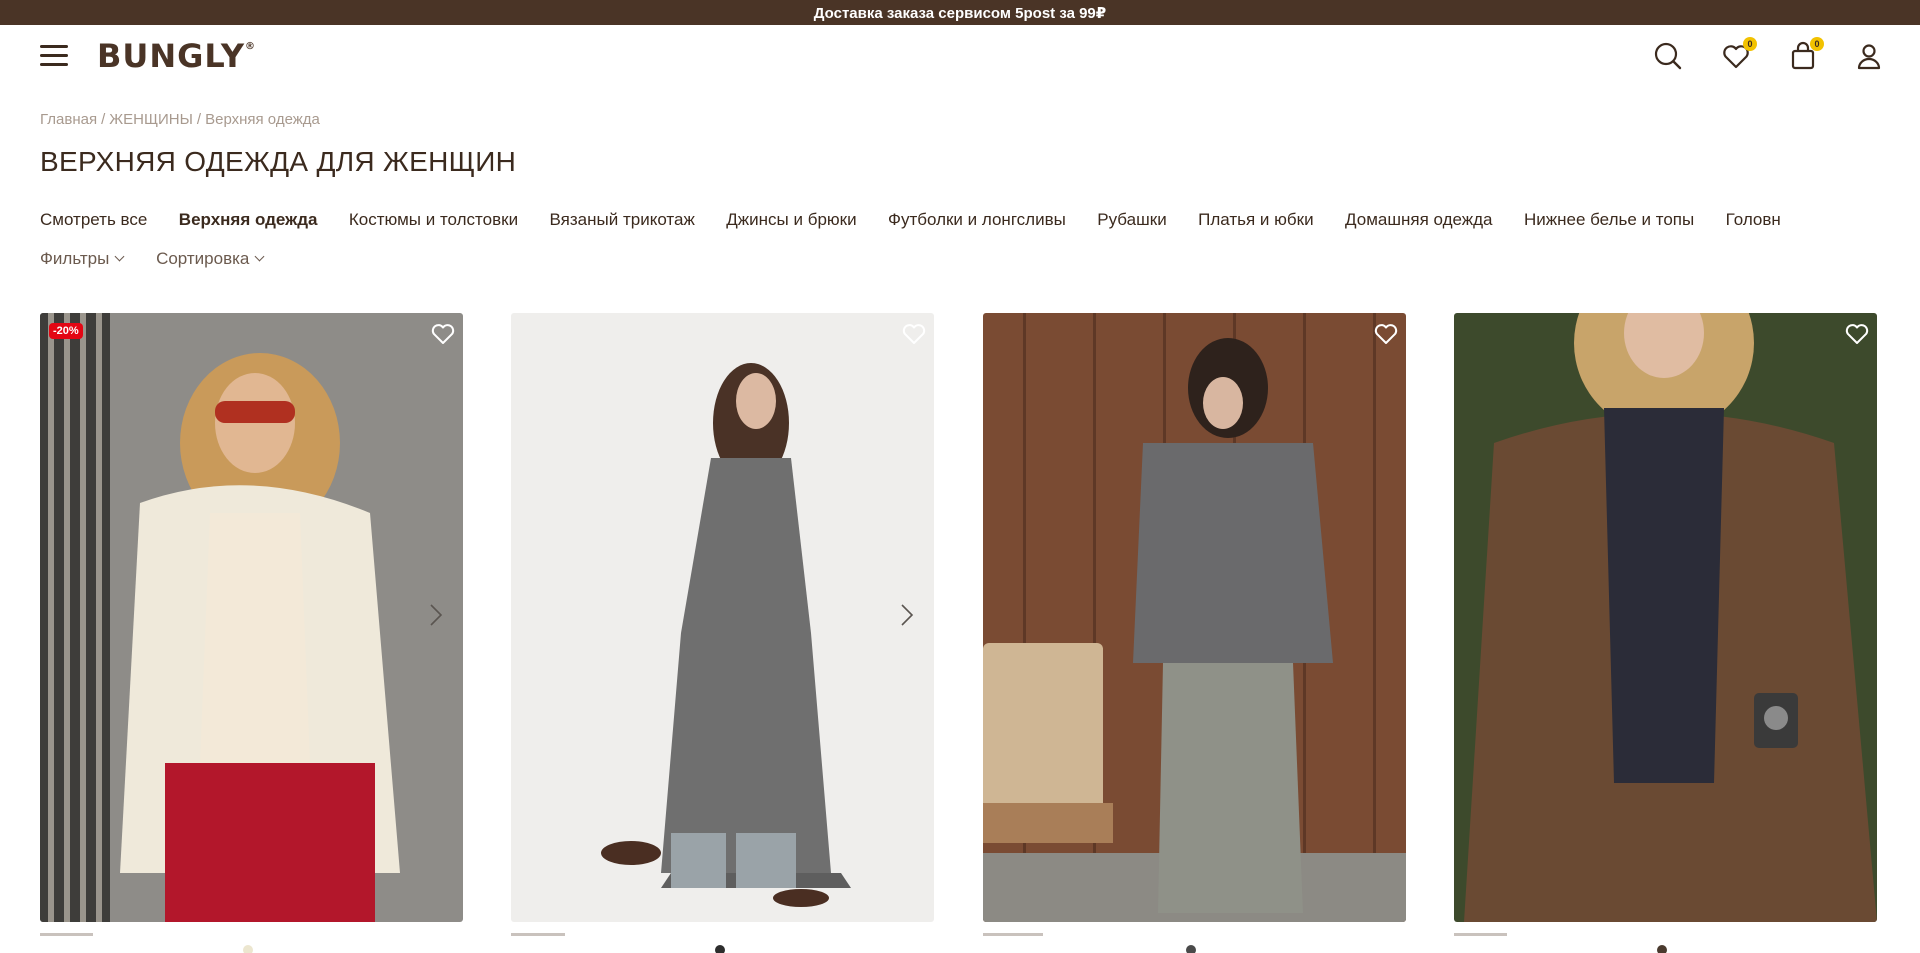 The width and height of the screenshot is (1920, 953). I want to click on product-card: -20%, so click(251, 617).